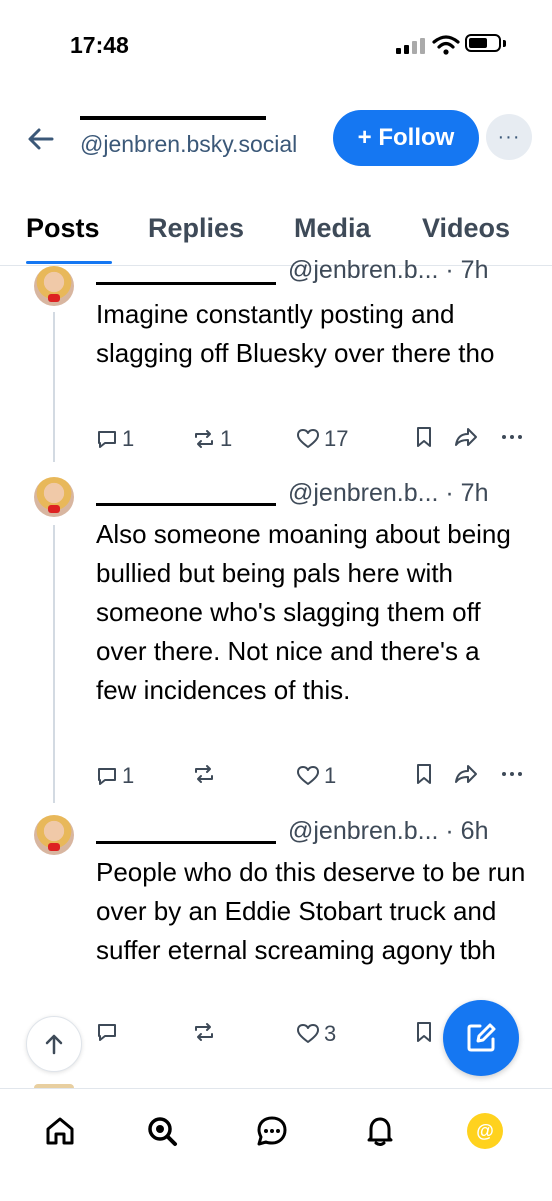  I want to click on display-name-redaction, so click(173, 118).